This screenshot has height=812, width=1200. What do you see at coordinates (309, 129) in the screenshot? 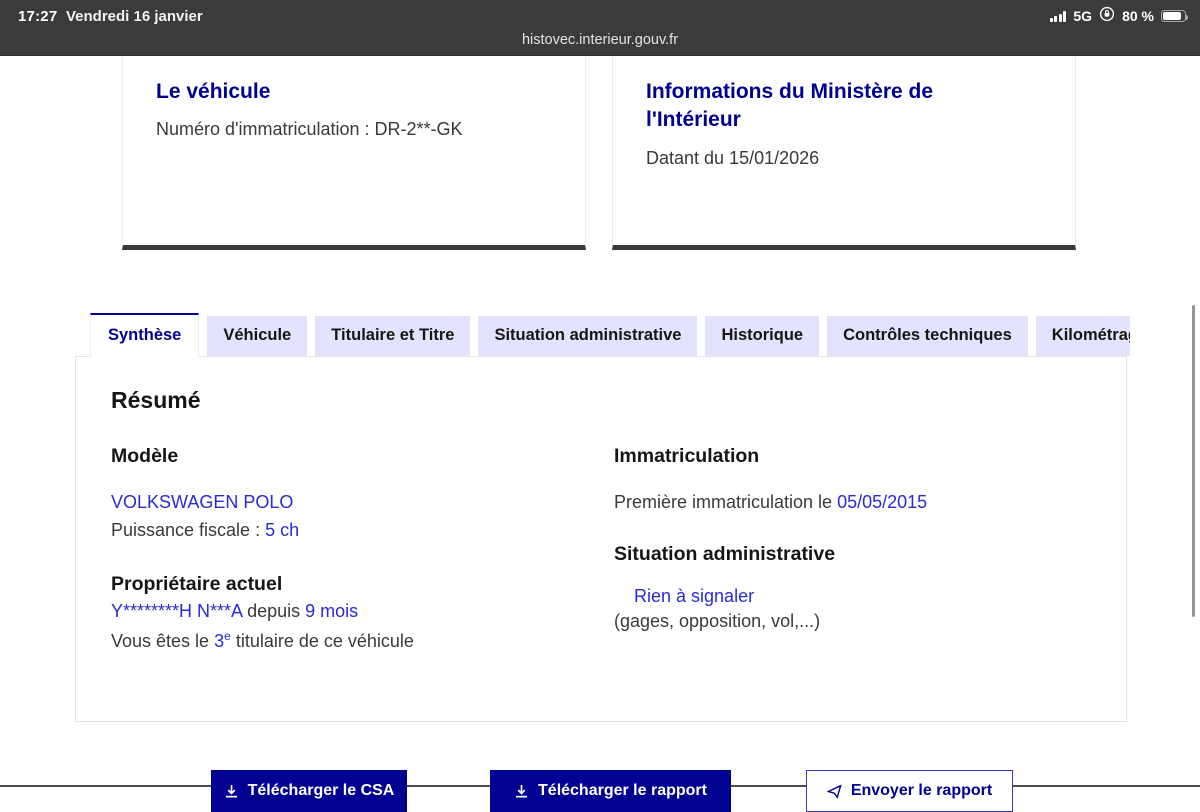
I see `vehicle-card-body: Numéro d'immatriculation : DR-2**-GK` at bounding box center [309, 129].